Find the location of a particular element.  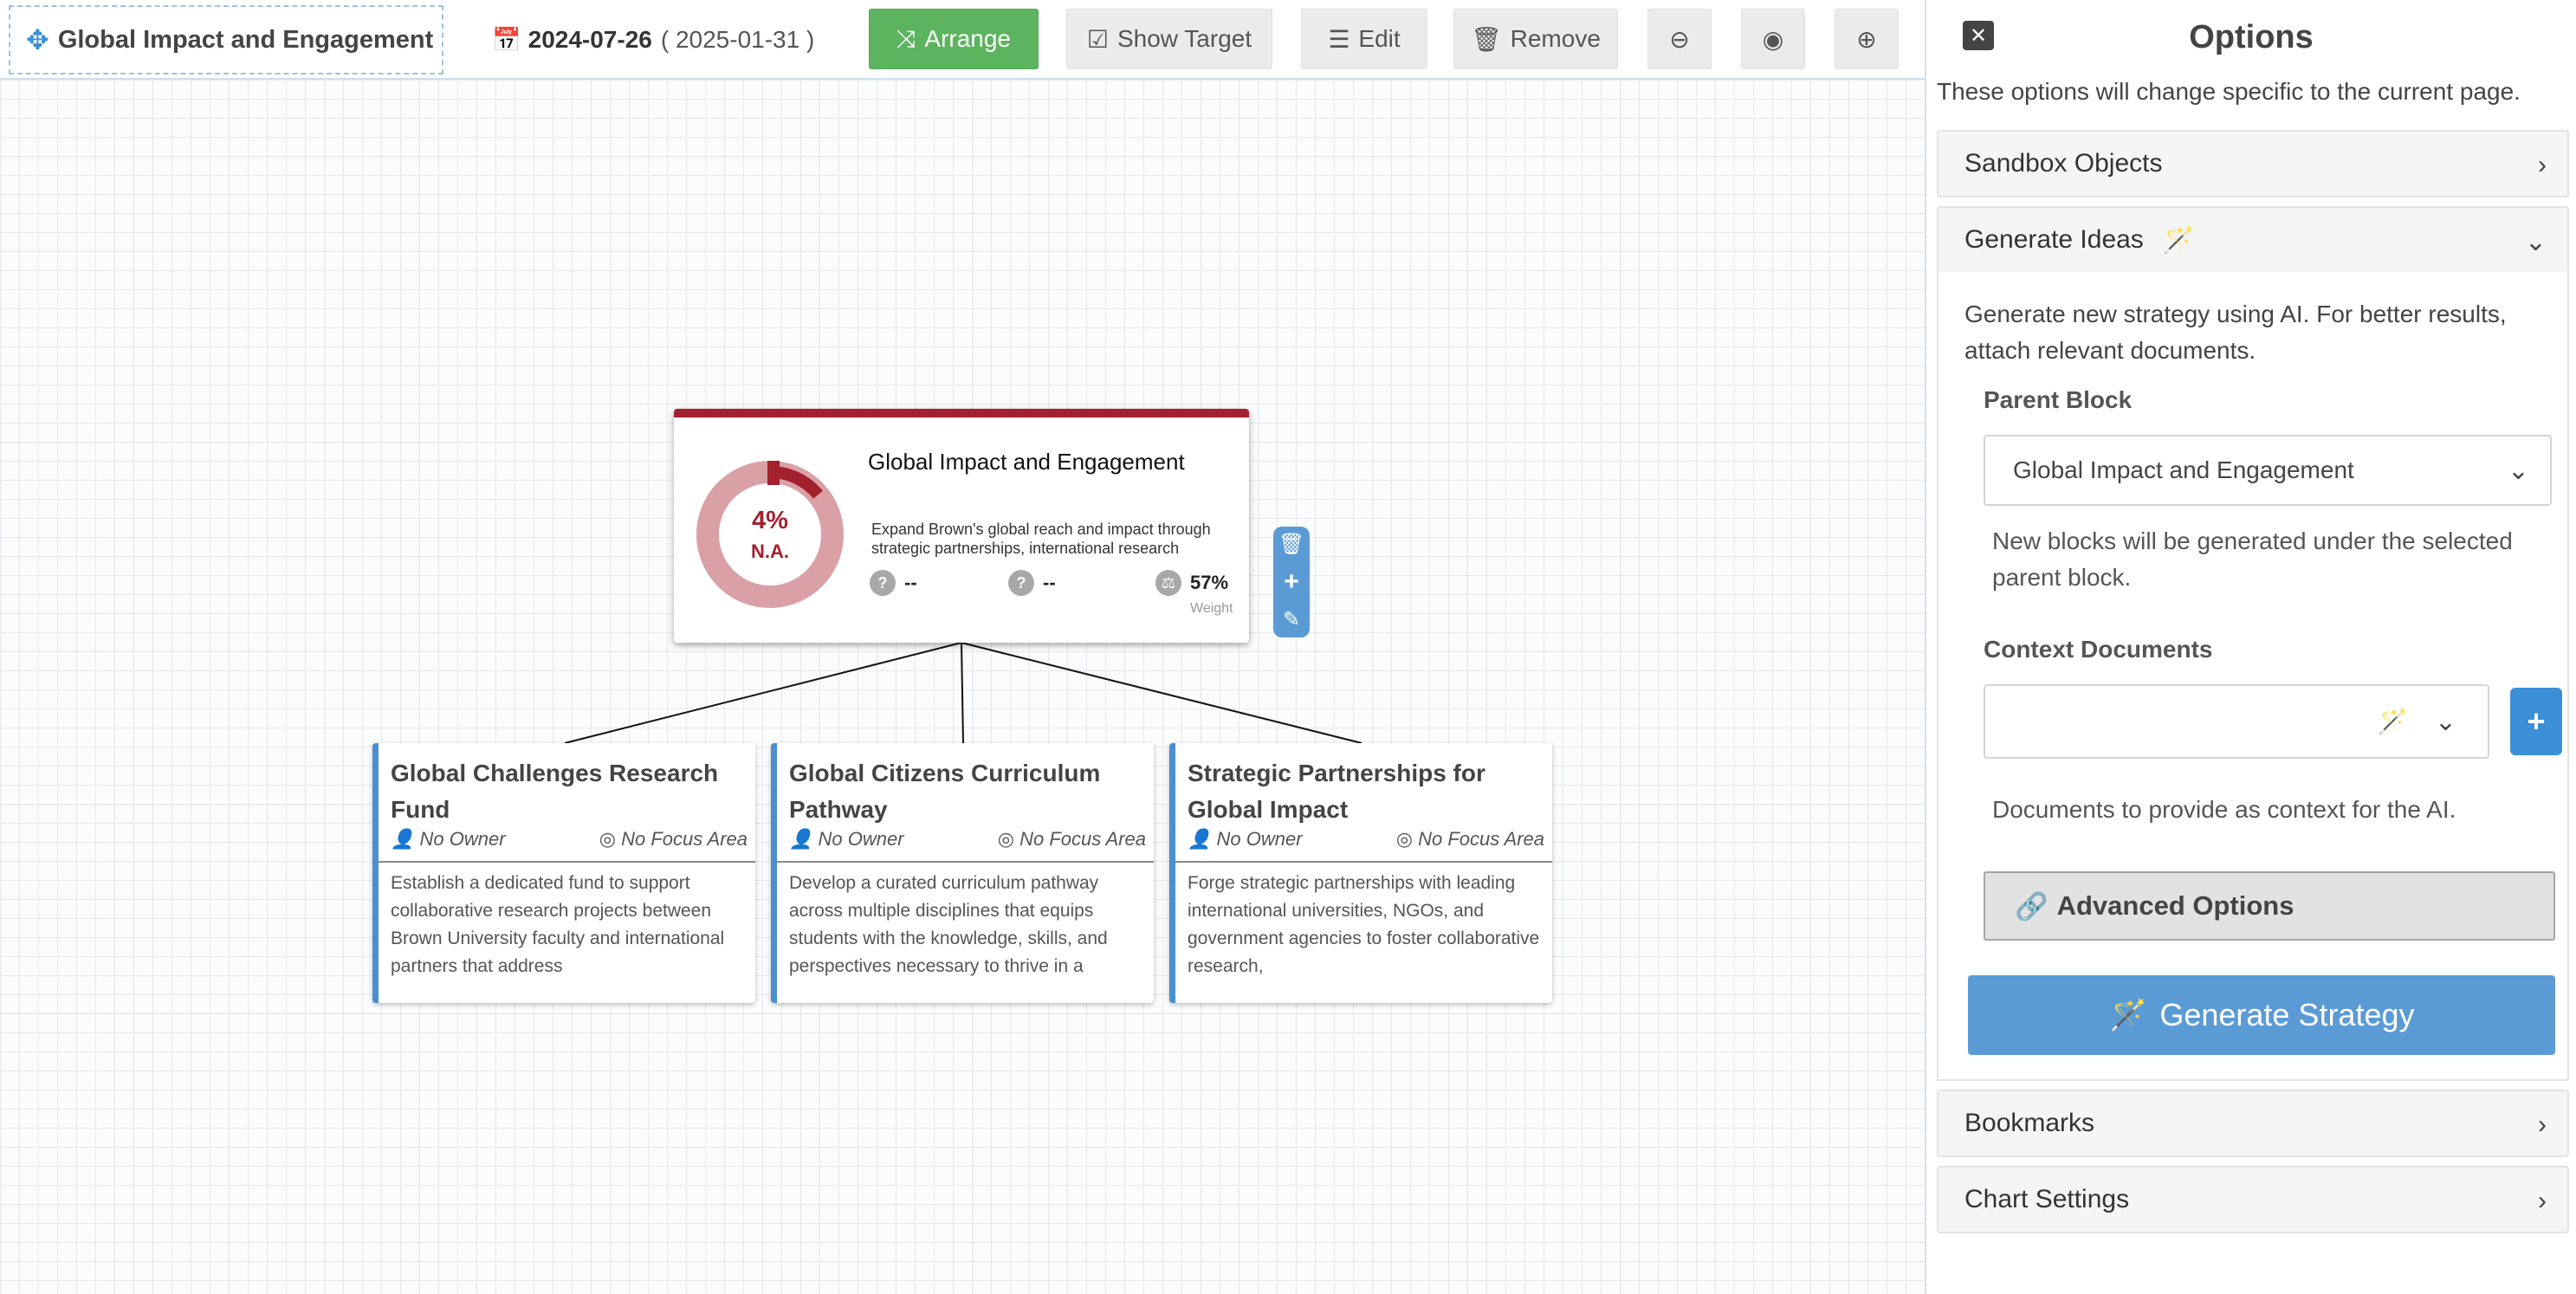

center-button: ◉ is located at coordinates (1773, 39).